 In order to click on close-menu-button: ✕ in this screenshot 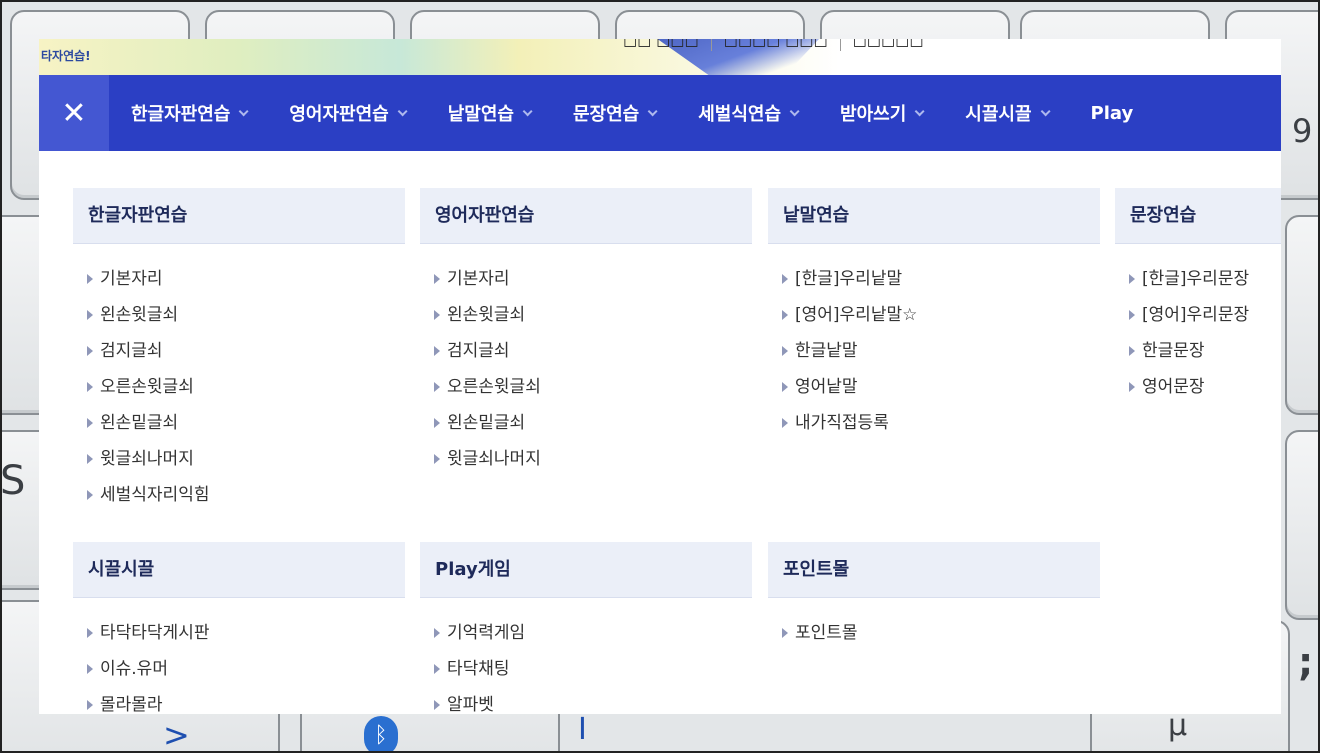, I will do `click(74, 113)`.